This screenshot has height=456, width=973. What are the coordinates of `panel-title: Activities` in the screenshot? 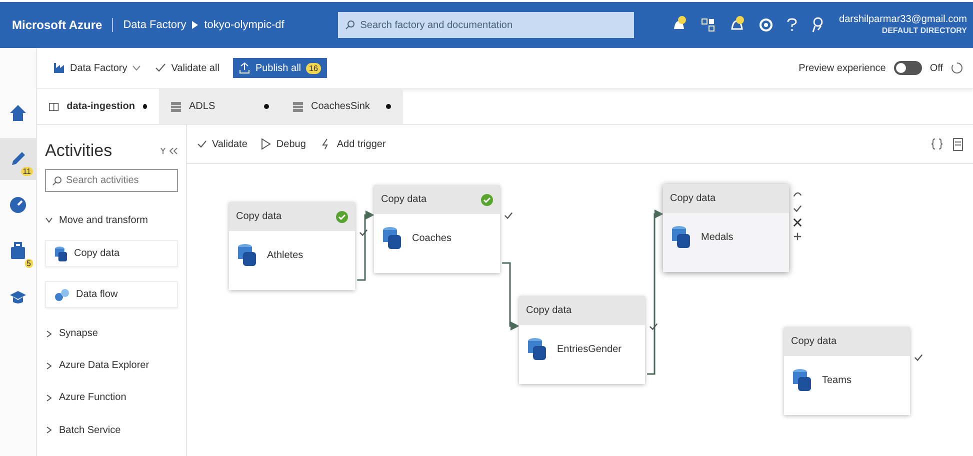 It's located at (78, 151).